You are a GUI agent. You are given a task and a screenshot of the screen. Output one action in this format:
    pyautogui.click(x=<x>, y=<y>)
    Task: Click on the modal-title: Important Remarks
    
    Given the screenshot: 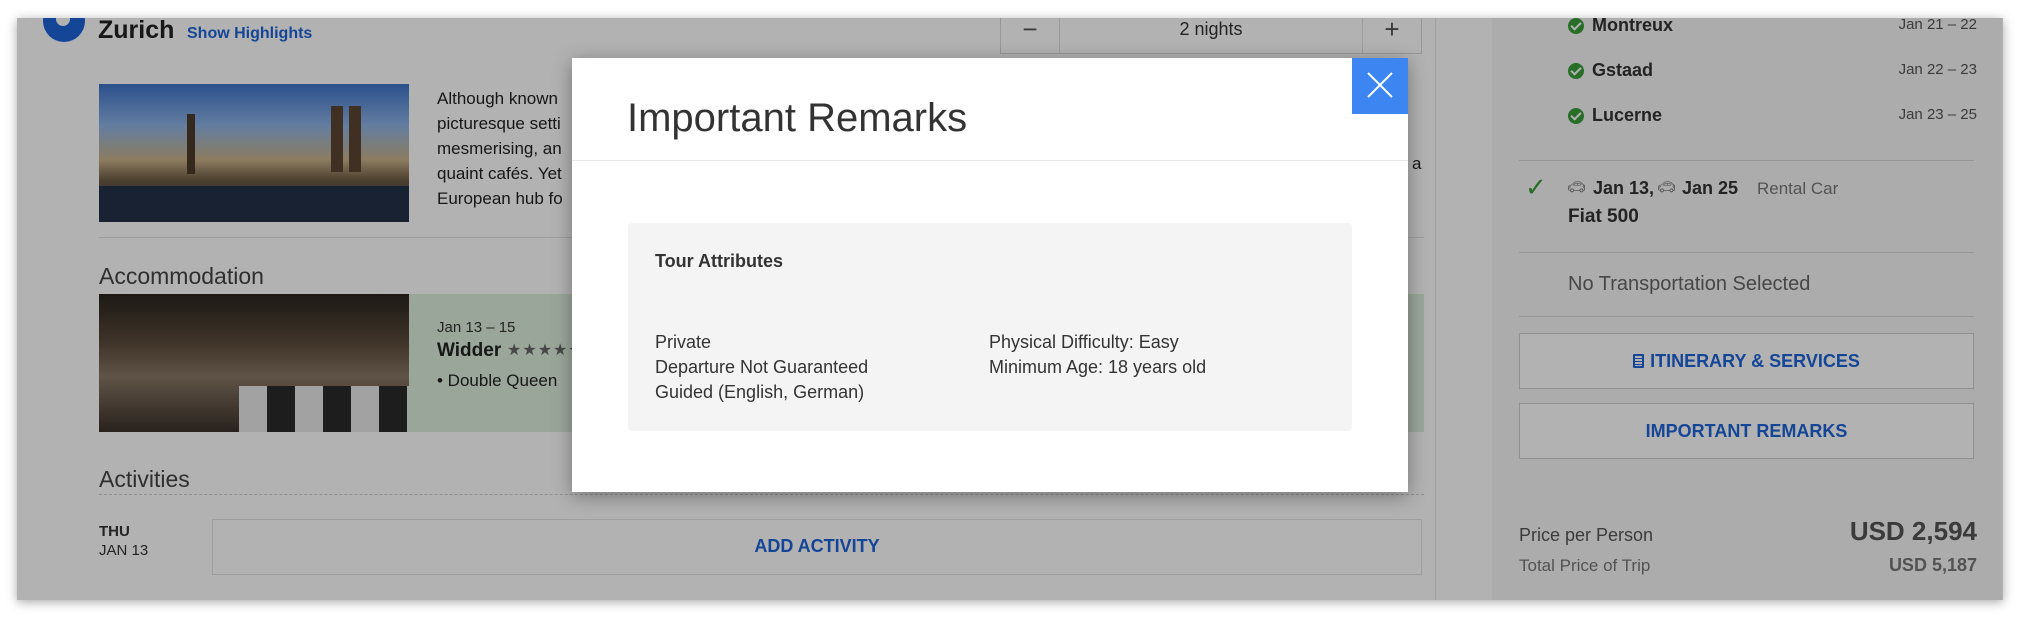 What is the action you would take?
    pyautogui.click(x=797, y=118)
    